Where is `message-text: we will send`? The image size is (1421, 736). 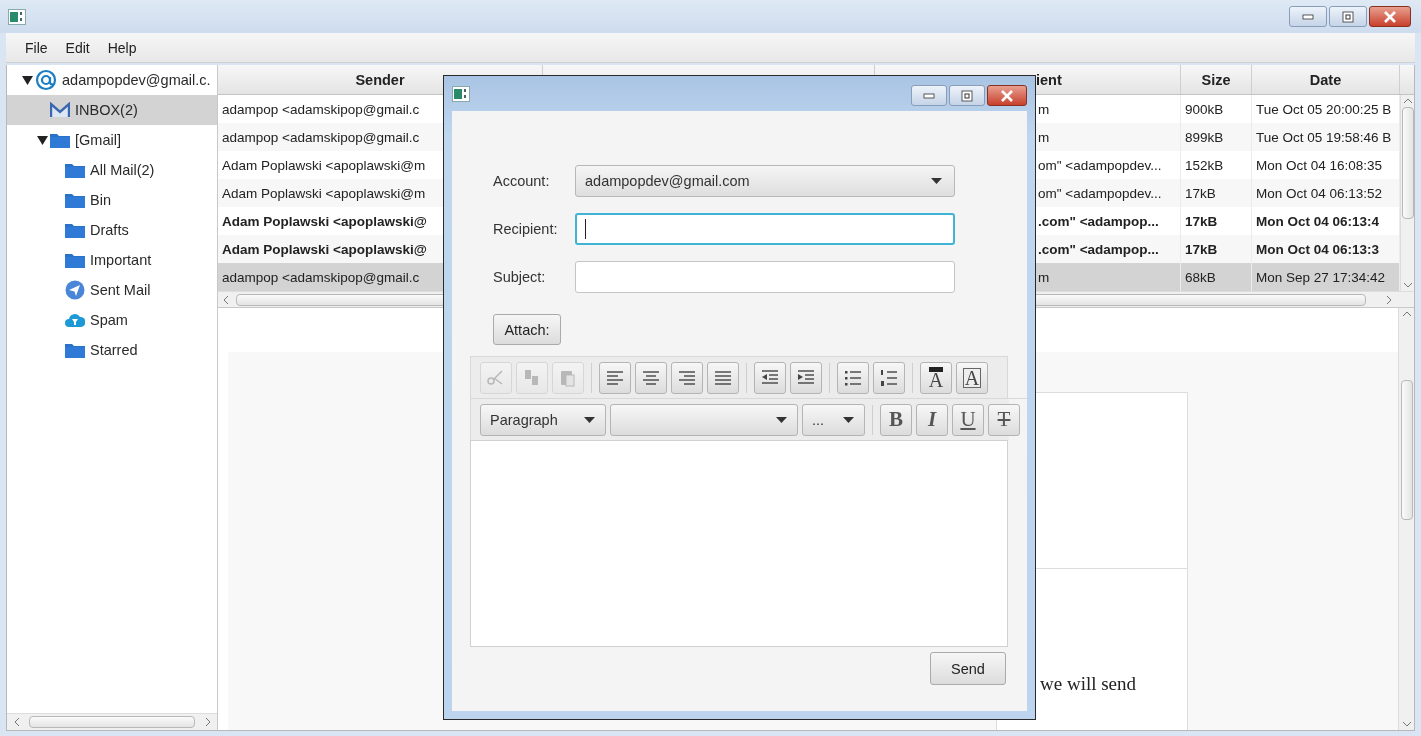
message-text: we will send is located at coordinates (1088, 683).